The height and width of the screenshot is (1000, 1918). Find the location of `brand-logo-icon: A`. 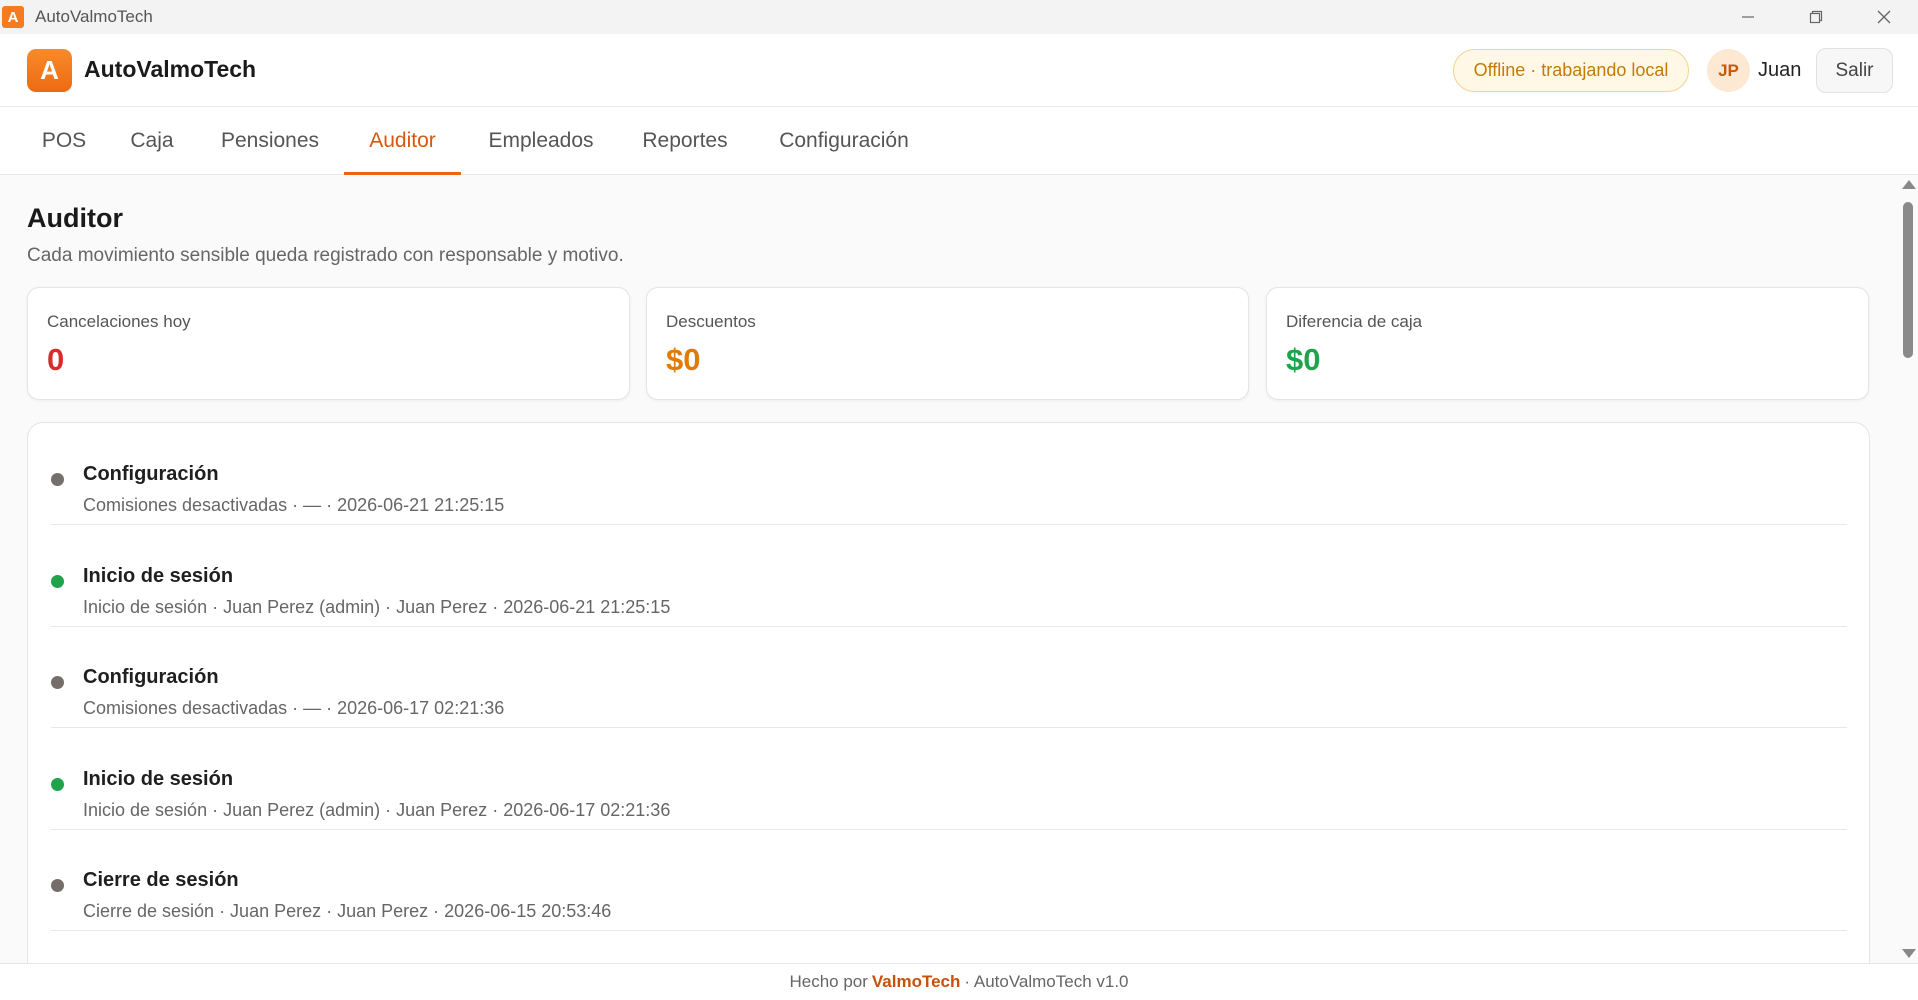

brand-logo-icon: A is located at coordinates (49, 70).